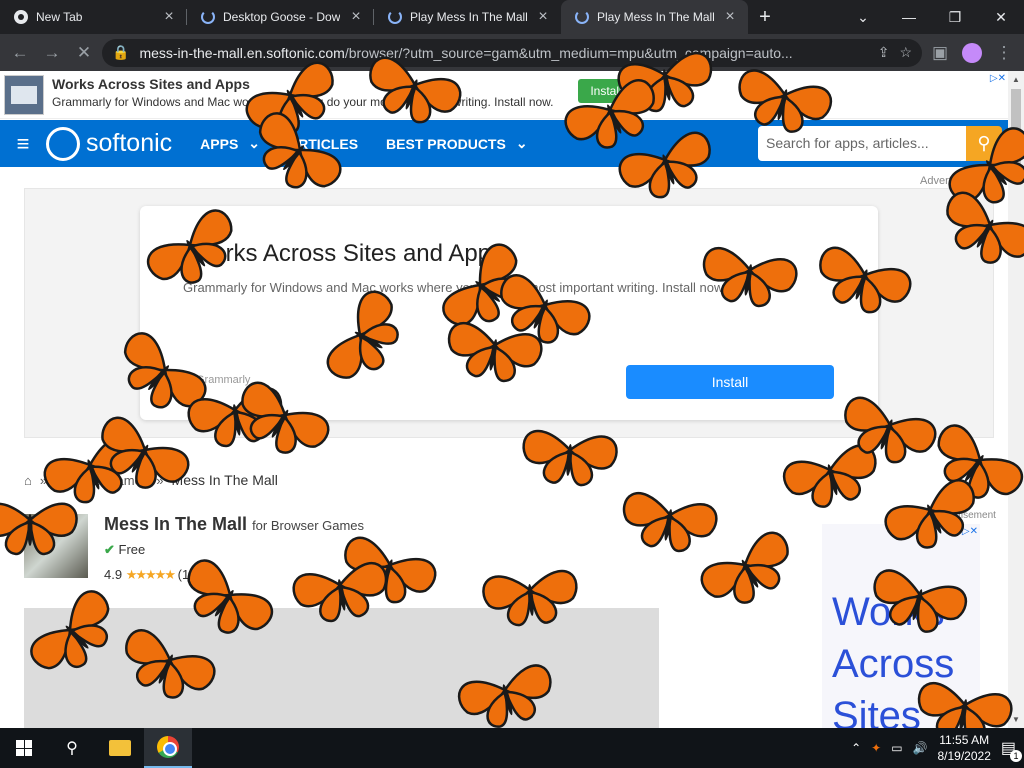  What do you see at coordinates (1016, 399) in the screenshot?
I see `page-scrollbar: ▲ ▼` at bounding box center [1016, 399].